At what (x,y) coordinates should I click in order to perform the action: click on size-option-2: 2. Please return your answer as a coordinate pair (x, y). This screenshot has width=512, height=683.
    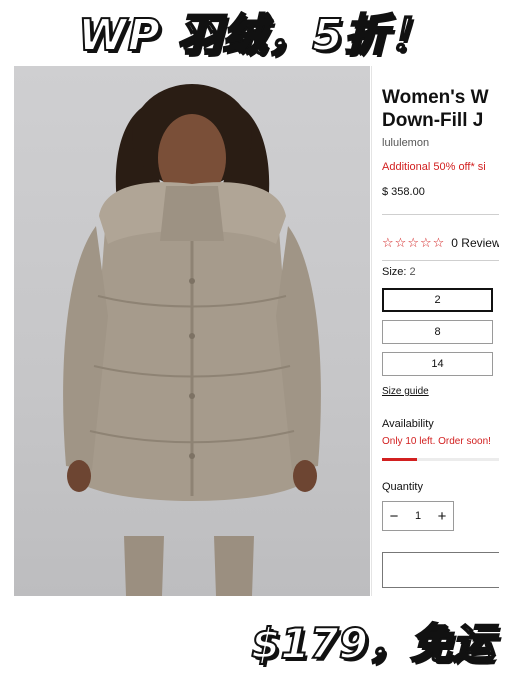
    Looking at the image, I should click on (437, 300).